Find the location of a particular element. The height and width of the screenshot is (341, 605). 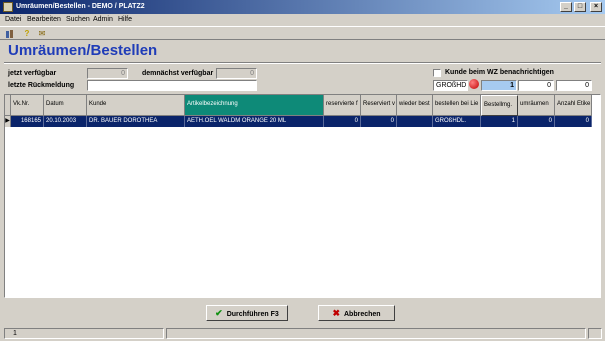

column-header-bestellmg: Bestellmg. is located at coordinates (499, 105).